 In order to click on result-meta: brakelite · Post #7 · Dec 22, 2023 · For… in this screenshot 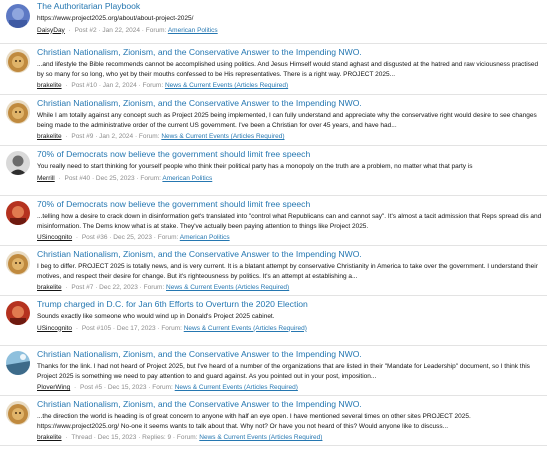, I will do `click(163, 287)`.